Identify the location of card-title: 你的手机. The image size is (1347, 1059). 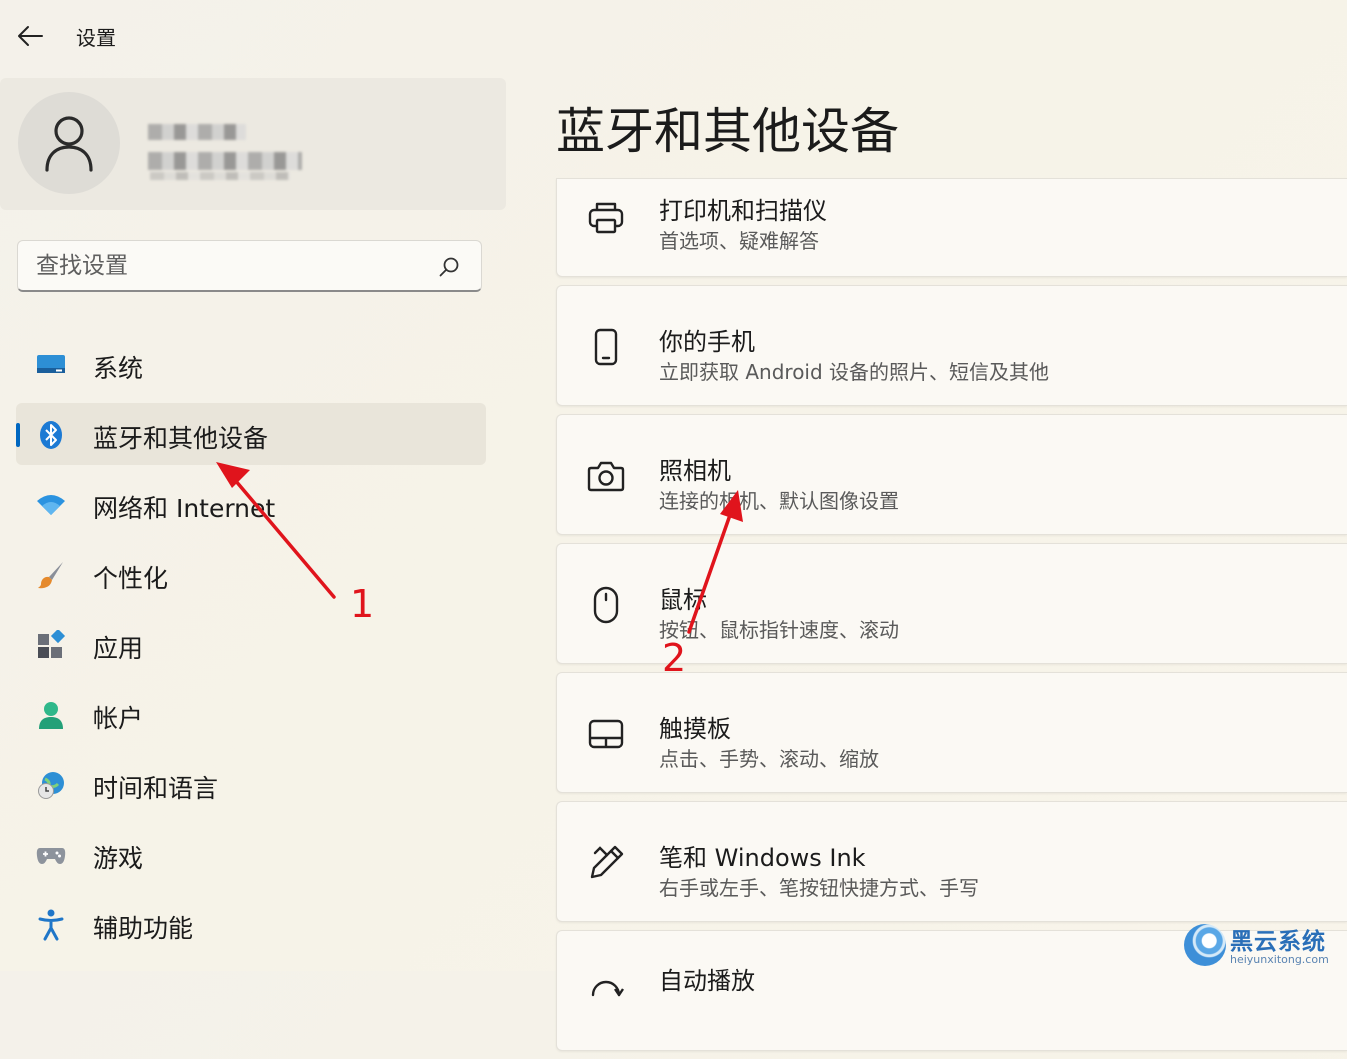
(707, 342).